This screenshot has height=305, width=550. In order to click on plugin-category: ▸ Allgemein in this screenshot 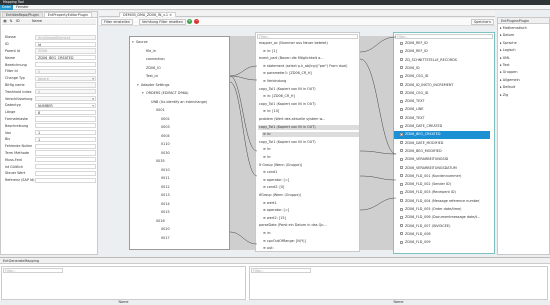, I will do `click(510, 80)`.